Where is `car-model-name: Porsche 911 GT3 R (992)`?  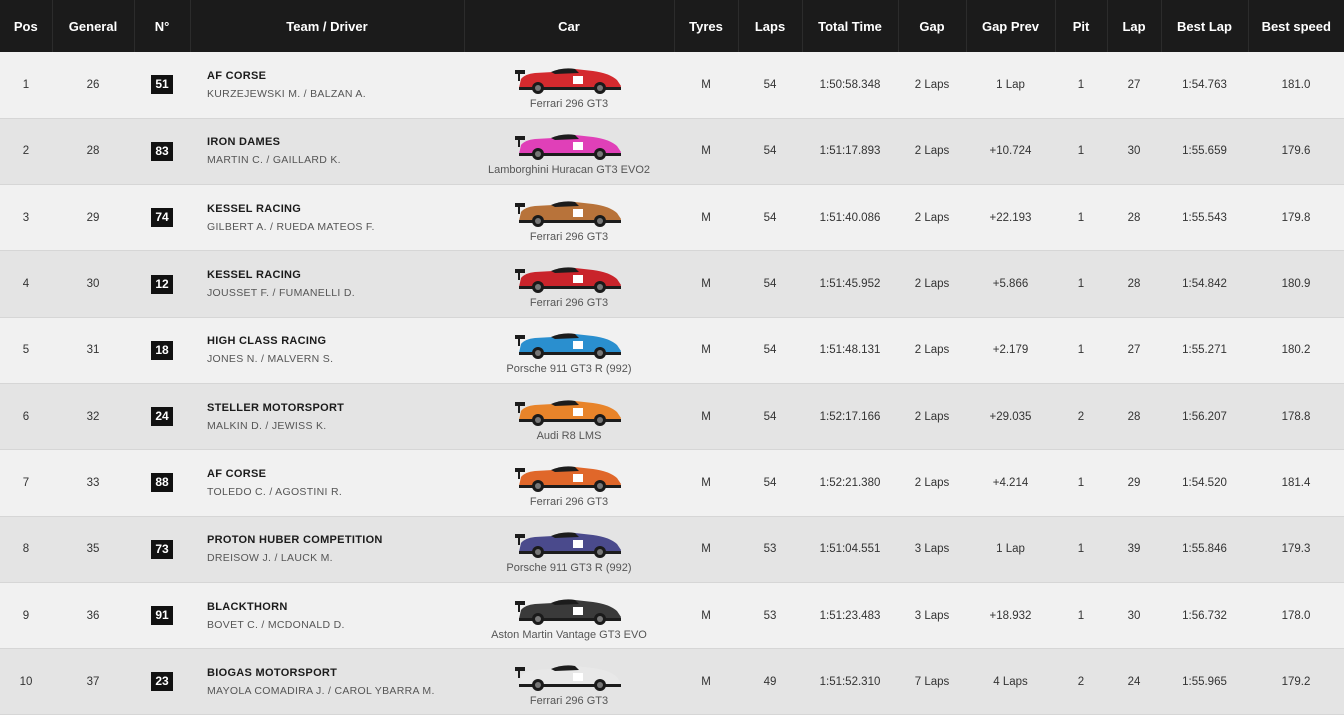 car-model-name: Porsche 911 GT3 R (992) is located at coordinates (569, 568).